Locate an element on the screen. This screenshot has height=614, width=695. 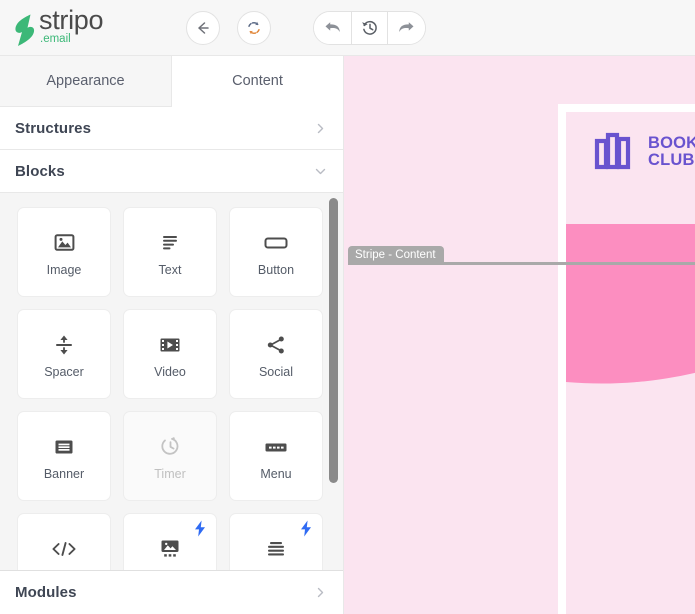
redo-icon is located at coordinates (406, 27).